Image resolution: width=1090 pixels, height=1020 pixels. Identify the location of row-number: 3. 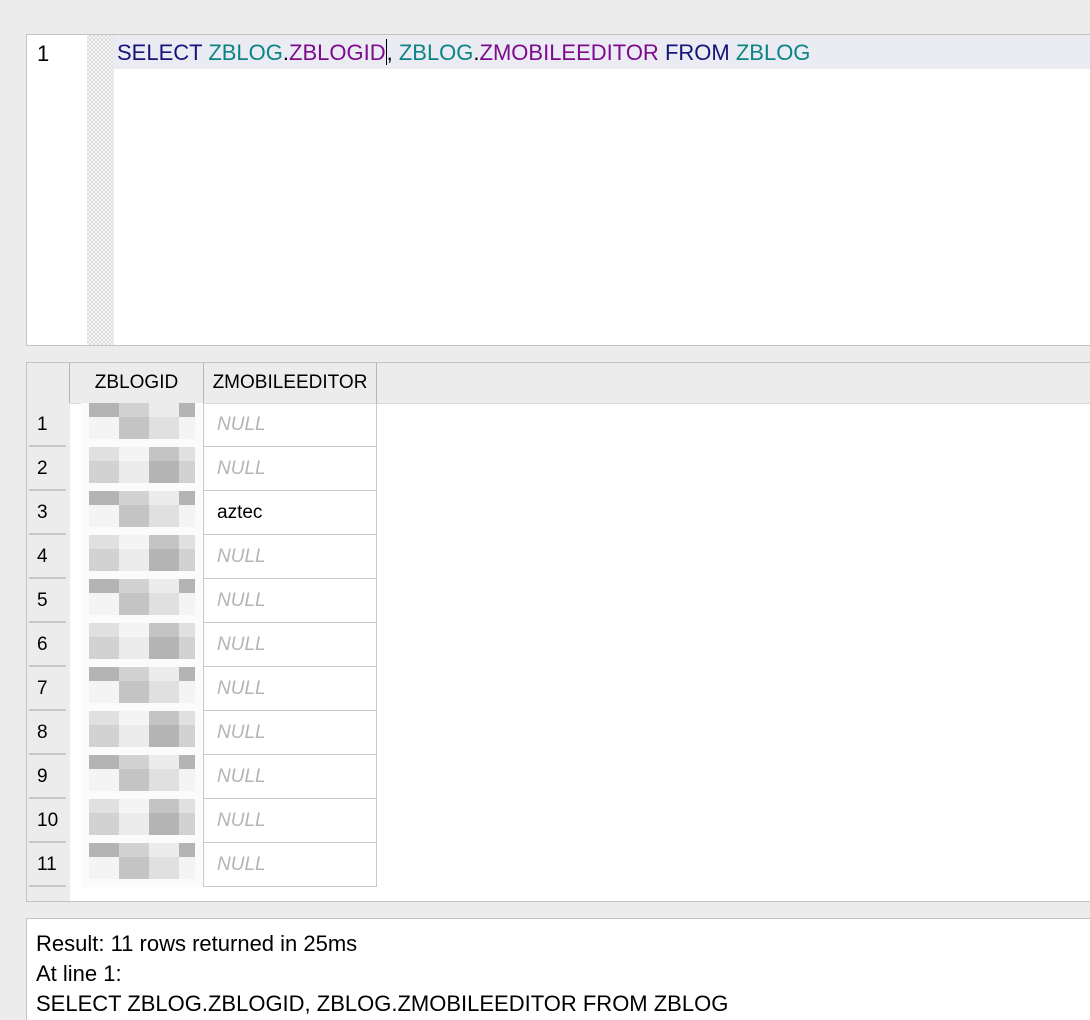
(48, 513).